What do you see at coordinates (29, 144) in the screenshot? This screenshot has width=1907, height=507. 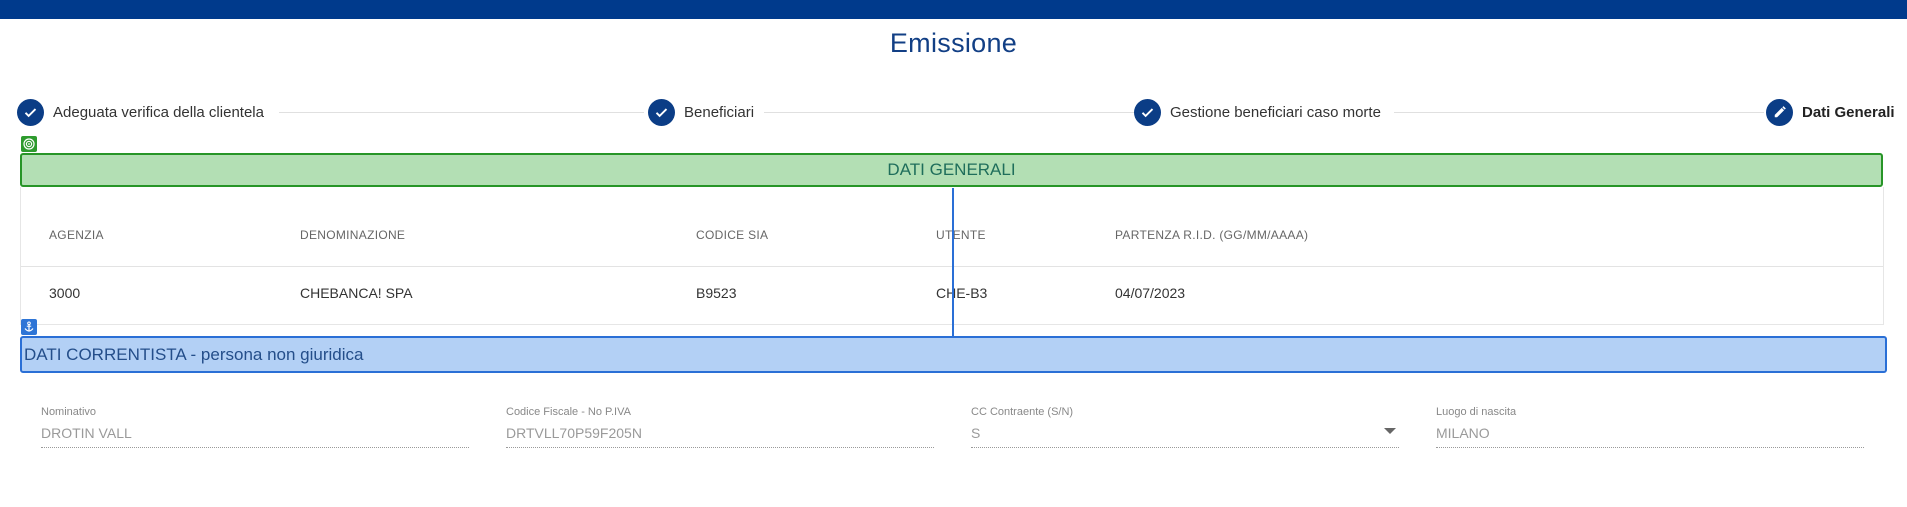 I see `target-icon` at bounding box center [29, 144].